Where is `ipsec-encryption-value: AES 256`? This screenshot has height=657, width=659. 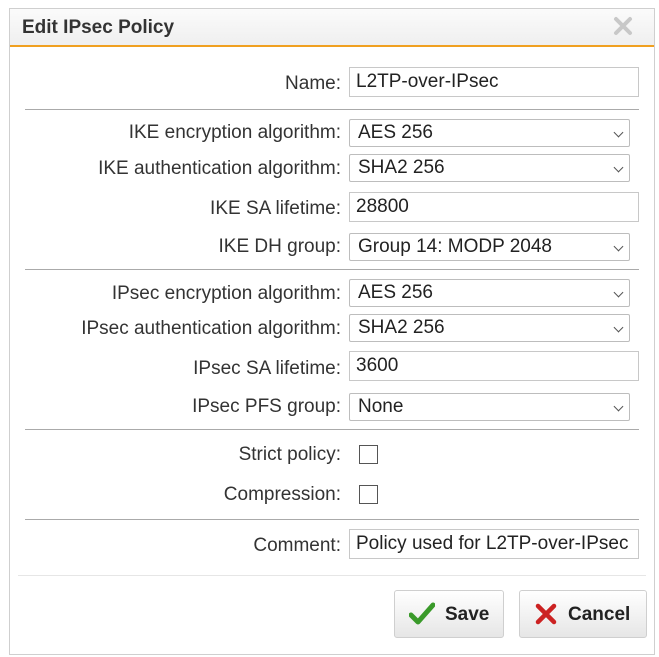 ipsec-encryption-value: AES 256 is located at coordinates (395, 292).